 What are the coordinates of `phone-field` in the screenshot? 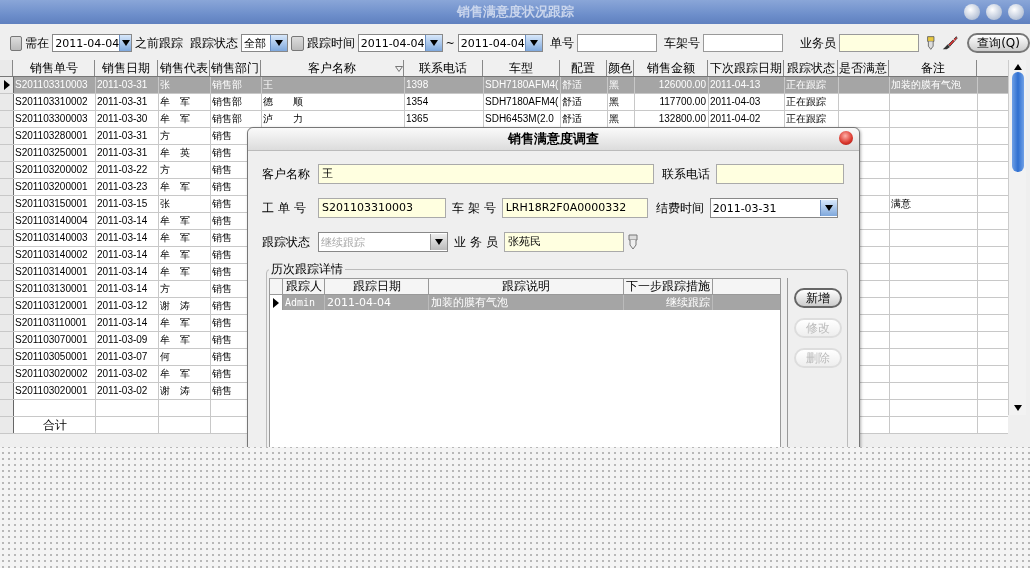 It's located at (780, 174).